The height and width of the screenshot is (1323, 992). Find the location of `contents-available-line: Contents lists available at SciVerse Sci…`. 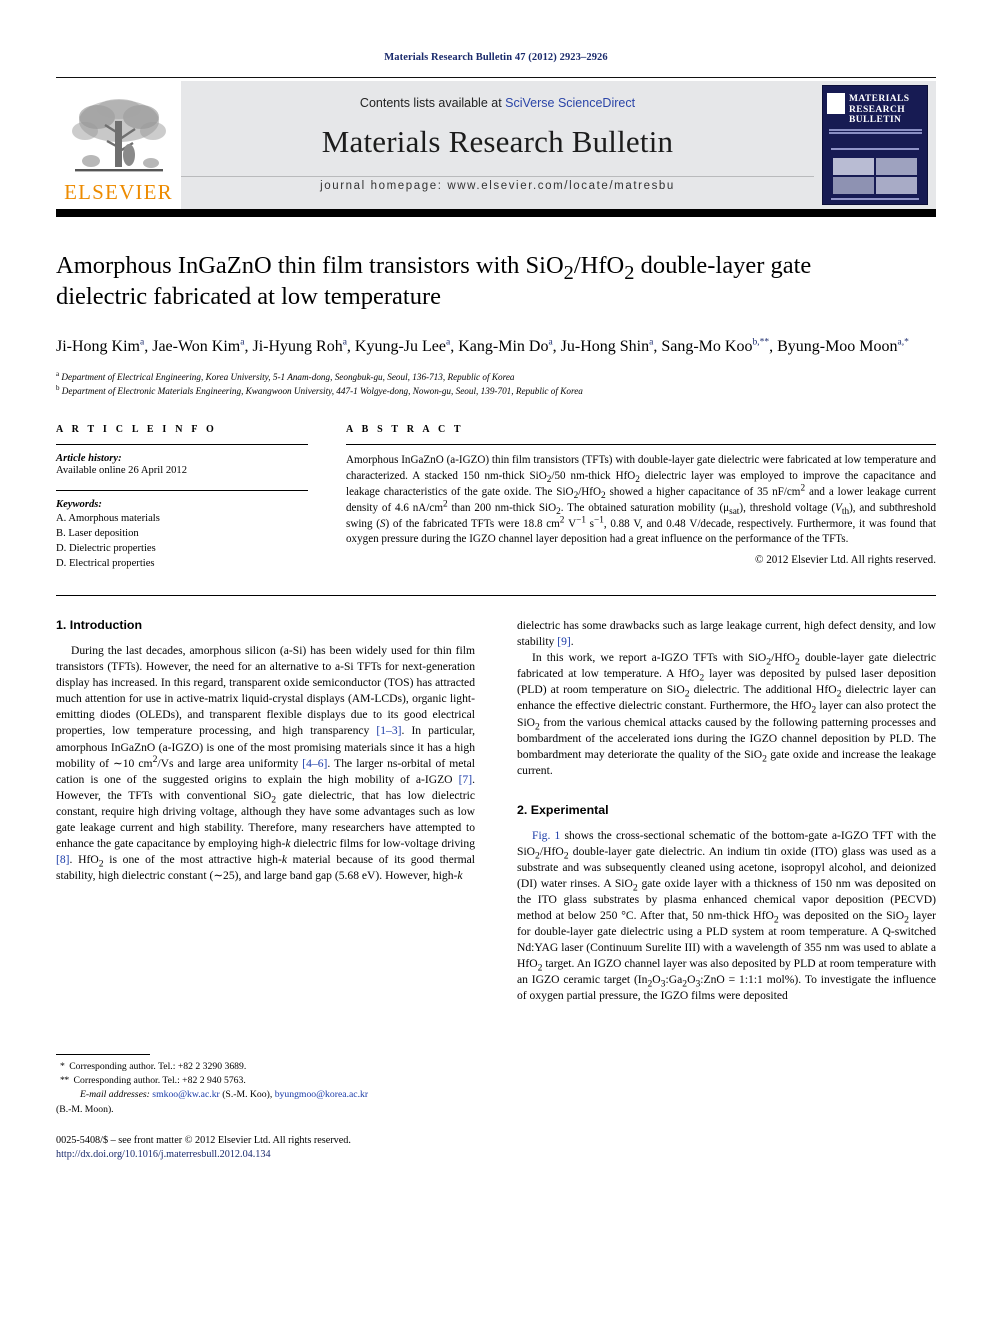

contents-available-line: Contents lists available at SciVerse Sci… is located at coordinates (497, 103).